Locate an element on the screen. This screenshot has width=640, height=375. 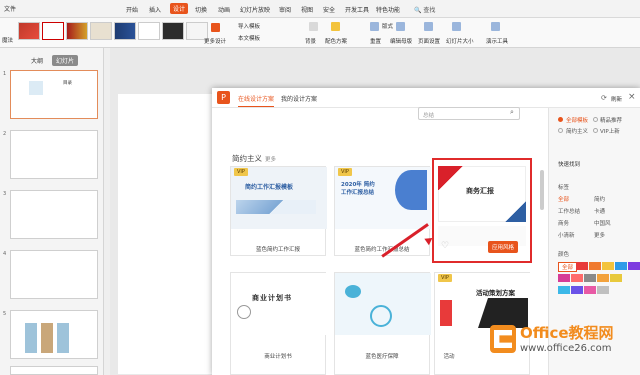
menu-developer: 开发工具 is located at coordinates (357, 9).